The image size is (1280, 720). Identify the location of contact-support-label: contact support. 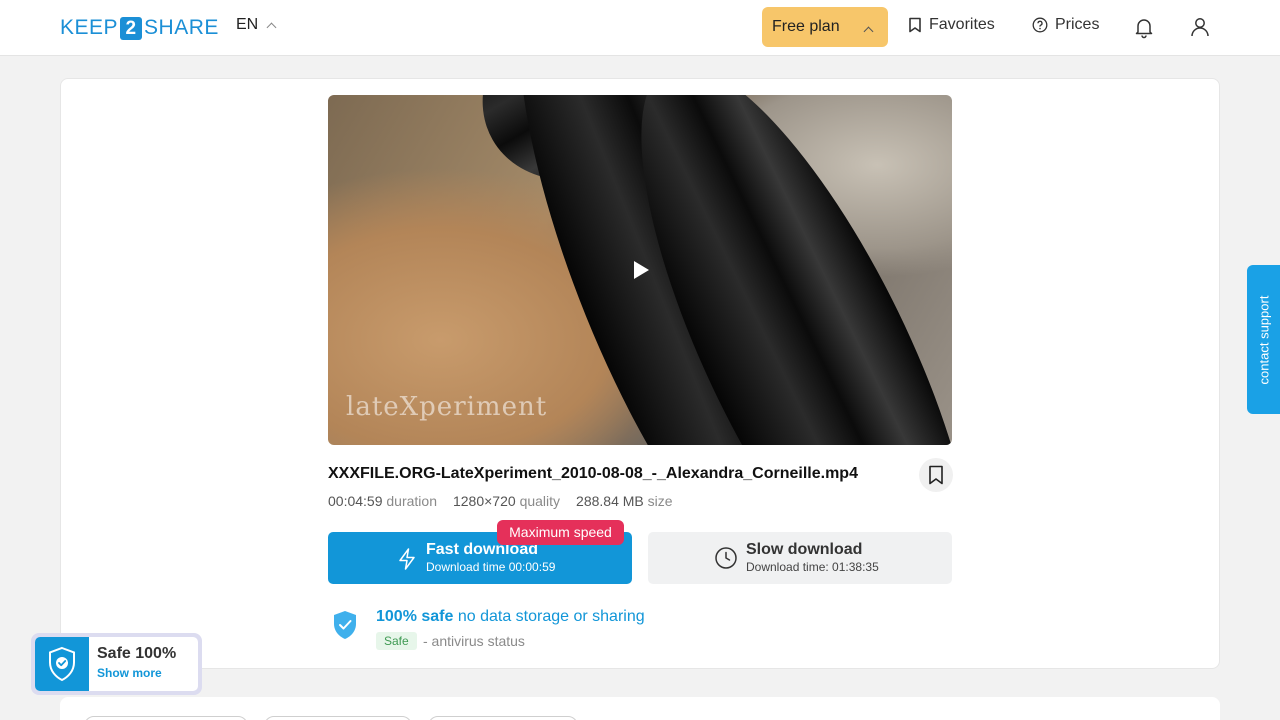
(1263, 339).